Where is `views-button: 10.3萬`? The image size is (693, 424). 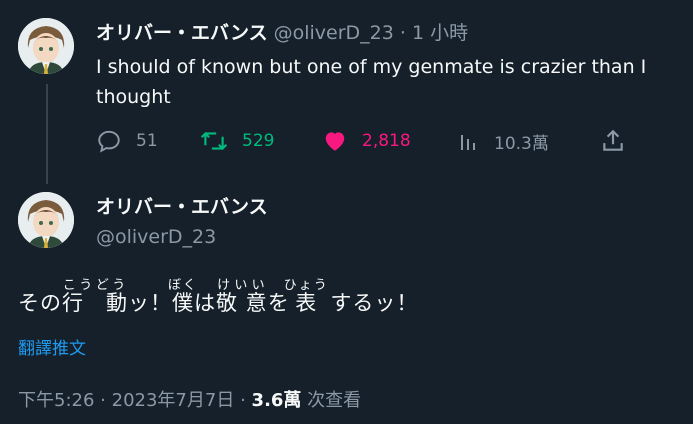 views-button: 10.3萬 is located at coordinates (503, 141).